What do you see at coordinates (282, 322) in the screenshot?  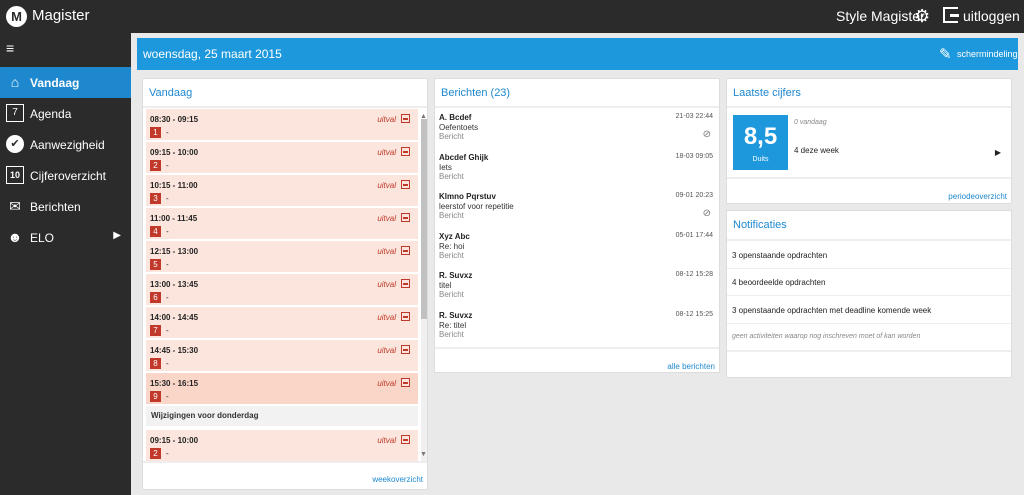 I see `lesson-row: 14:00 - 14:45 uitval 7 -` at bounding box center [282, 322].